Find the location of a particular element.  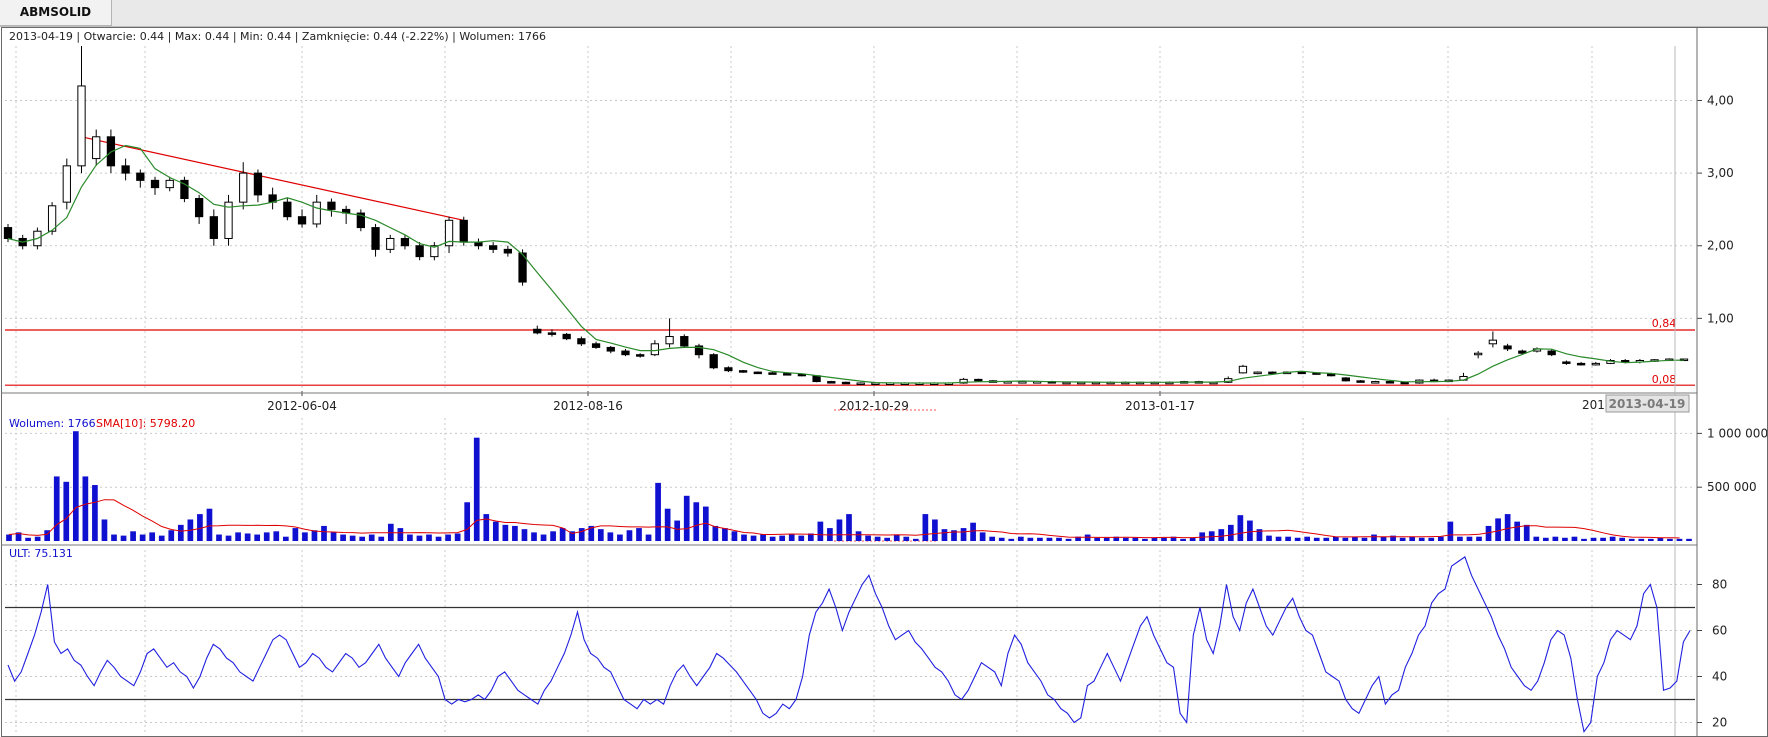

tab-bar: ABMSOLID is located at coordinates (884, 13).